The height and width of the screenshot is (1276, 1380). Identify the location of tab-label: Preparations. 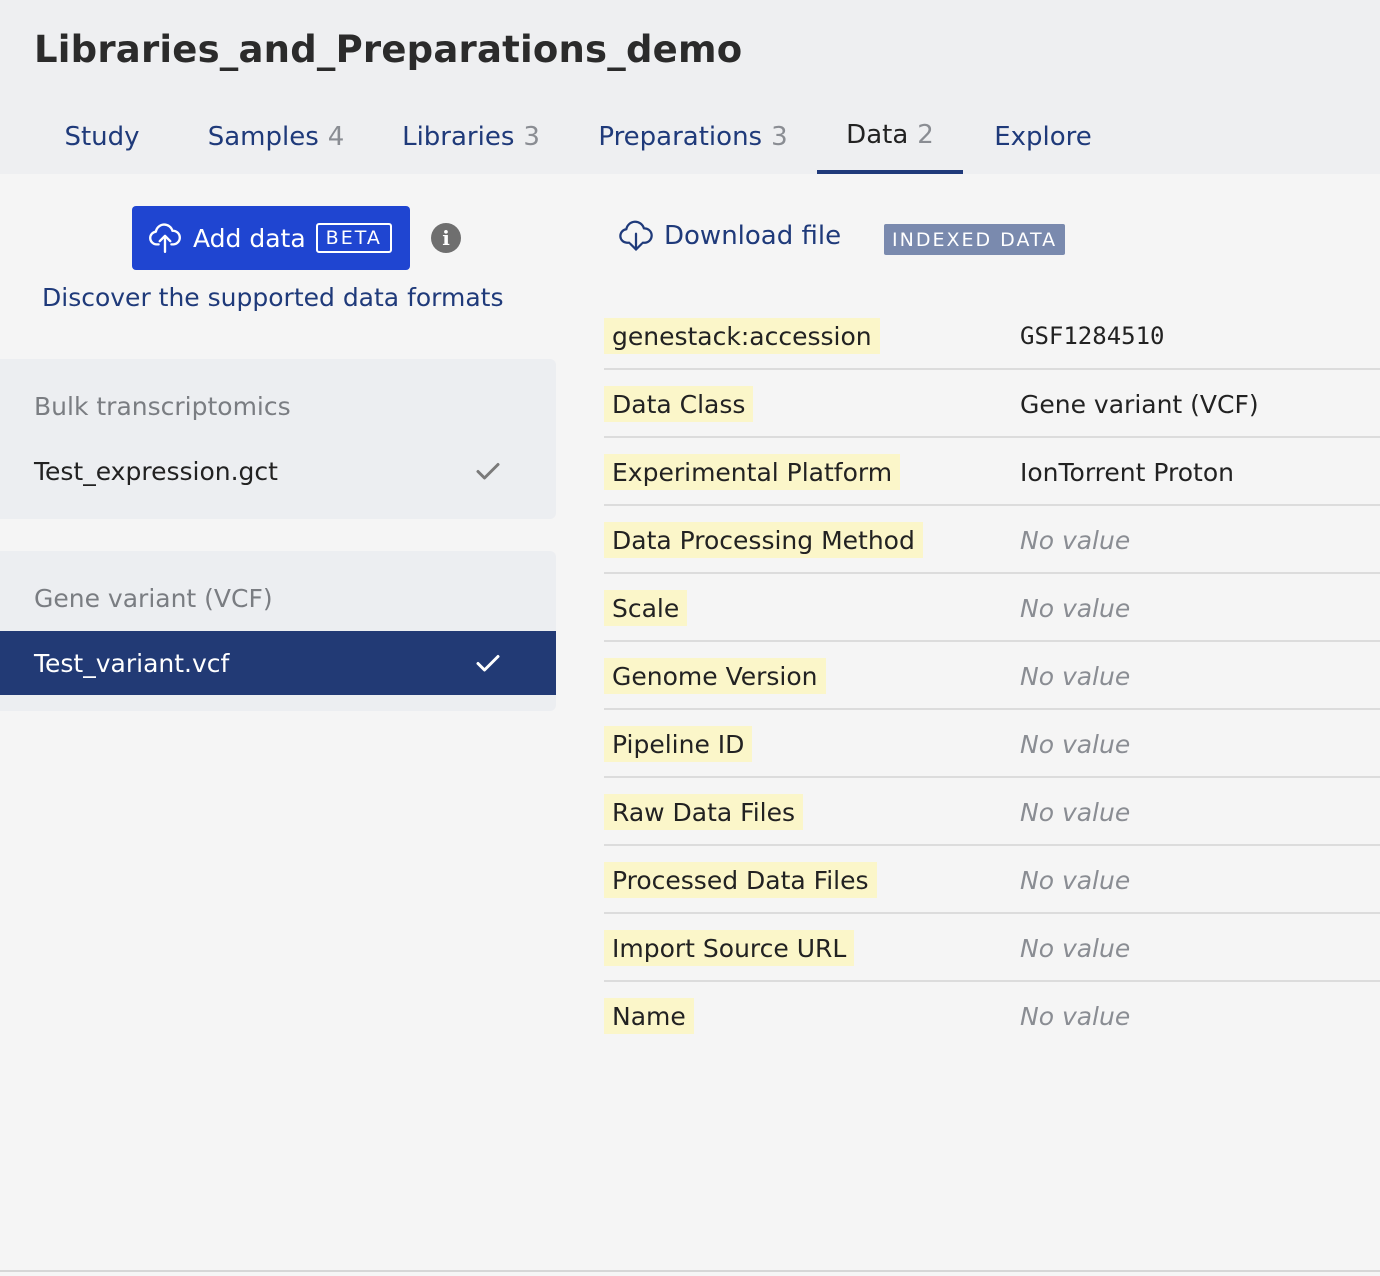
(680, 137).